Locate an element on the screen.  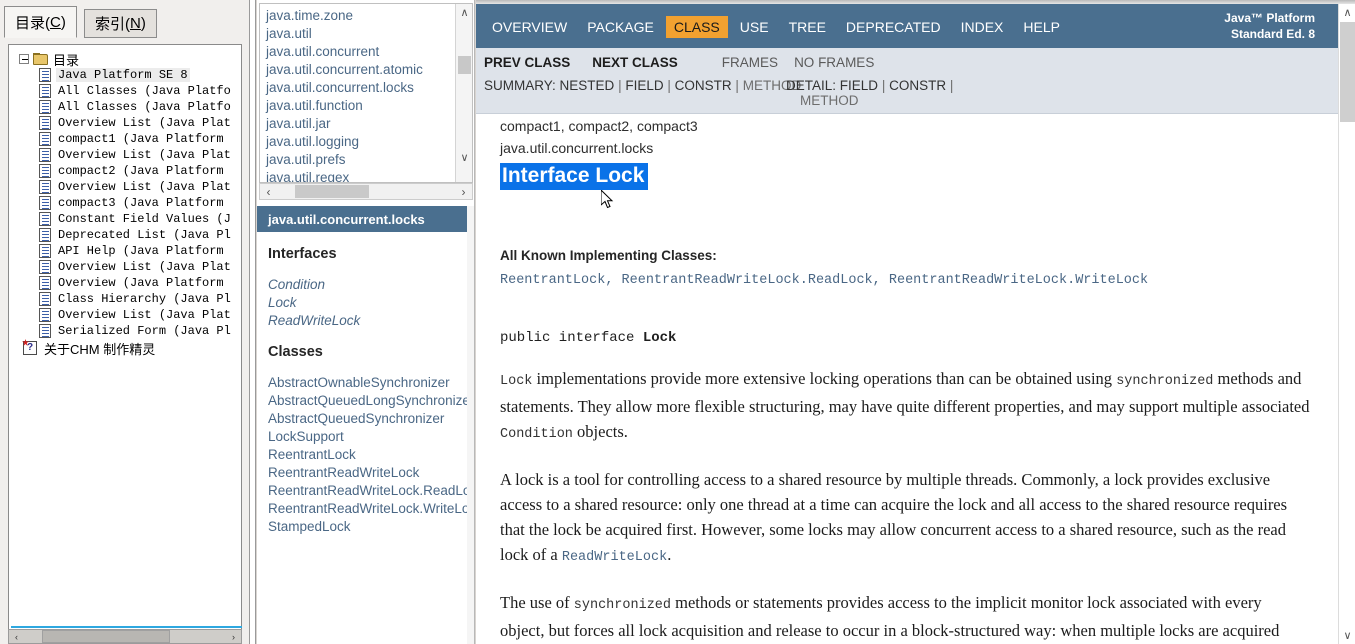
tree-item-about-chm: ? 关于CHM 制作精灵 is located at coordinates (120, 348).